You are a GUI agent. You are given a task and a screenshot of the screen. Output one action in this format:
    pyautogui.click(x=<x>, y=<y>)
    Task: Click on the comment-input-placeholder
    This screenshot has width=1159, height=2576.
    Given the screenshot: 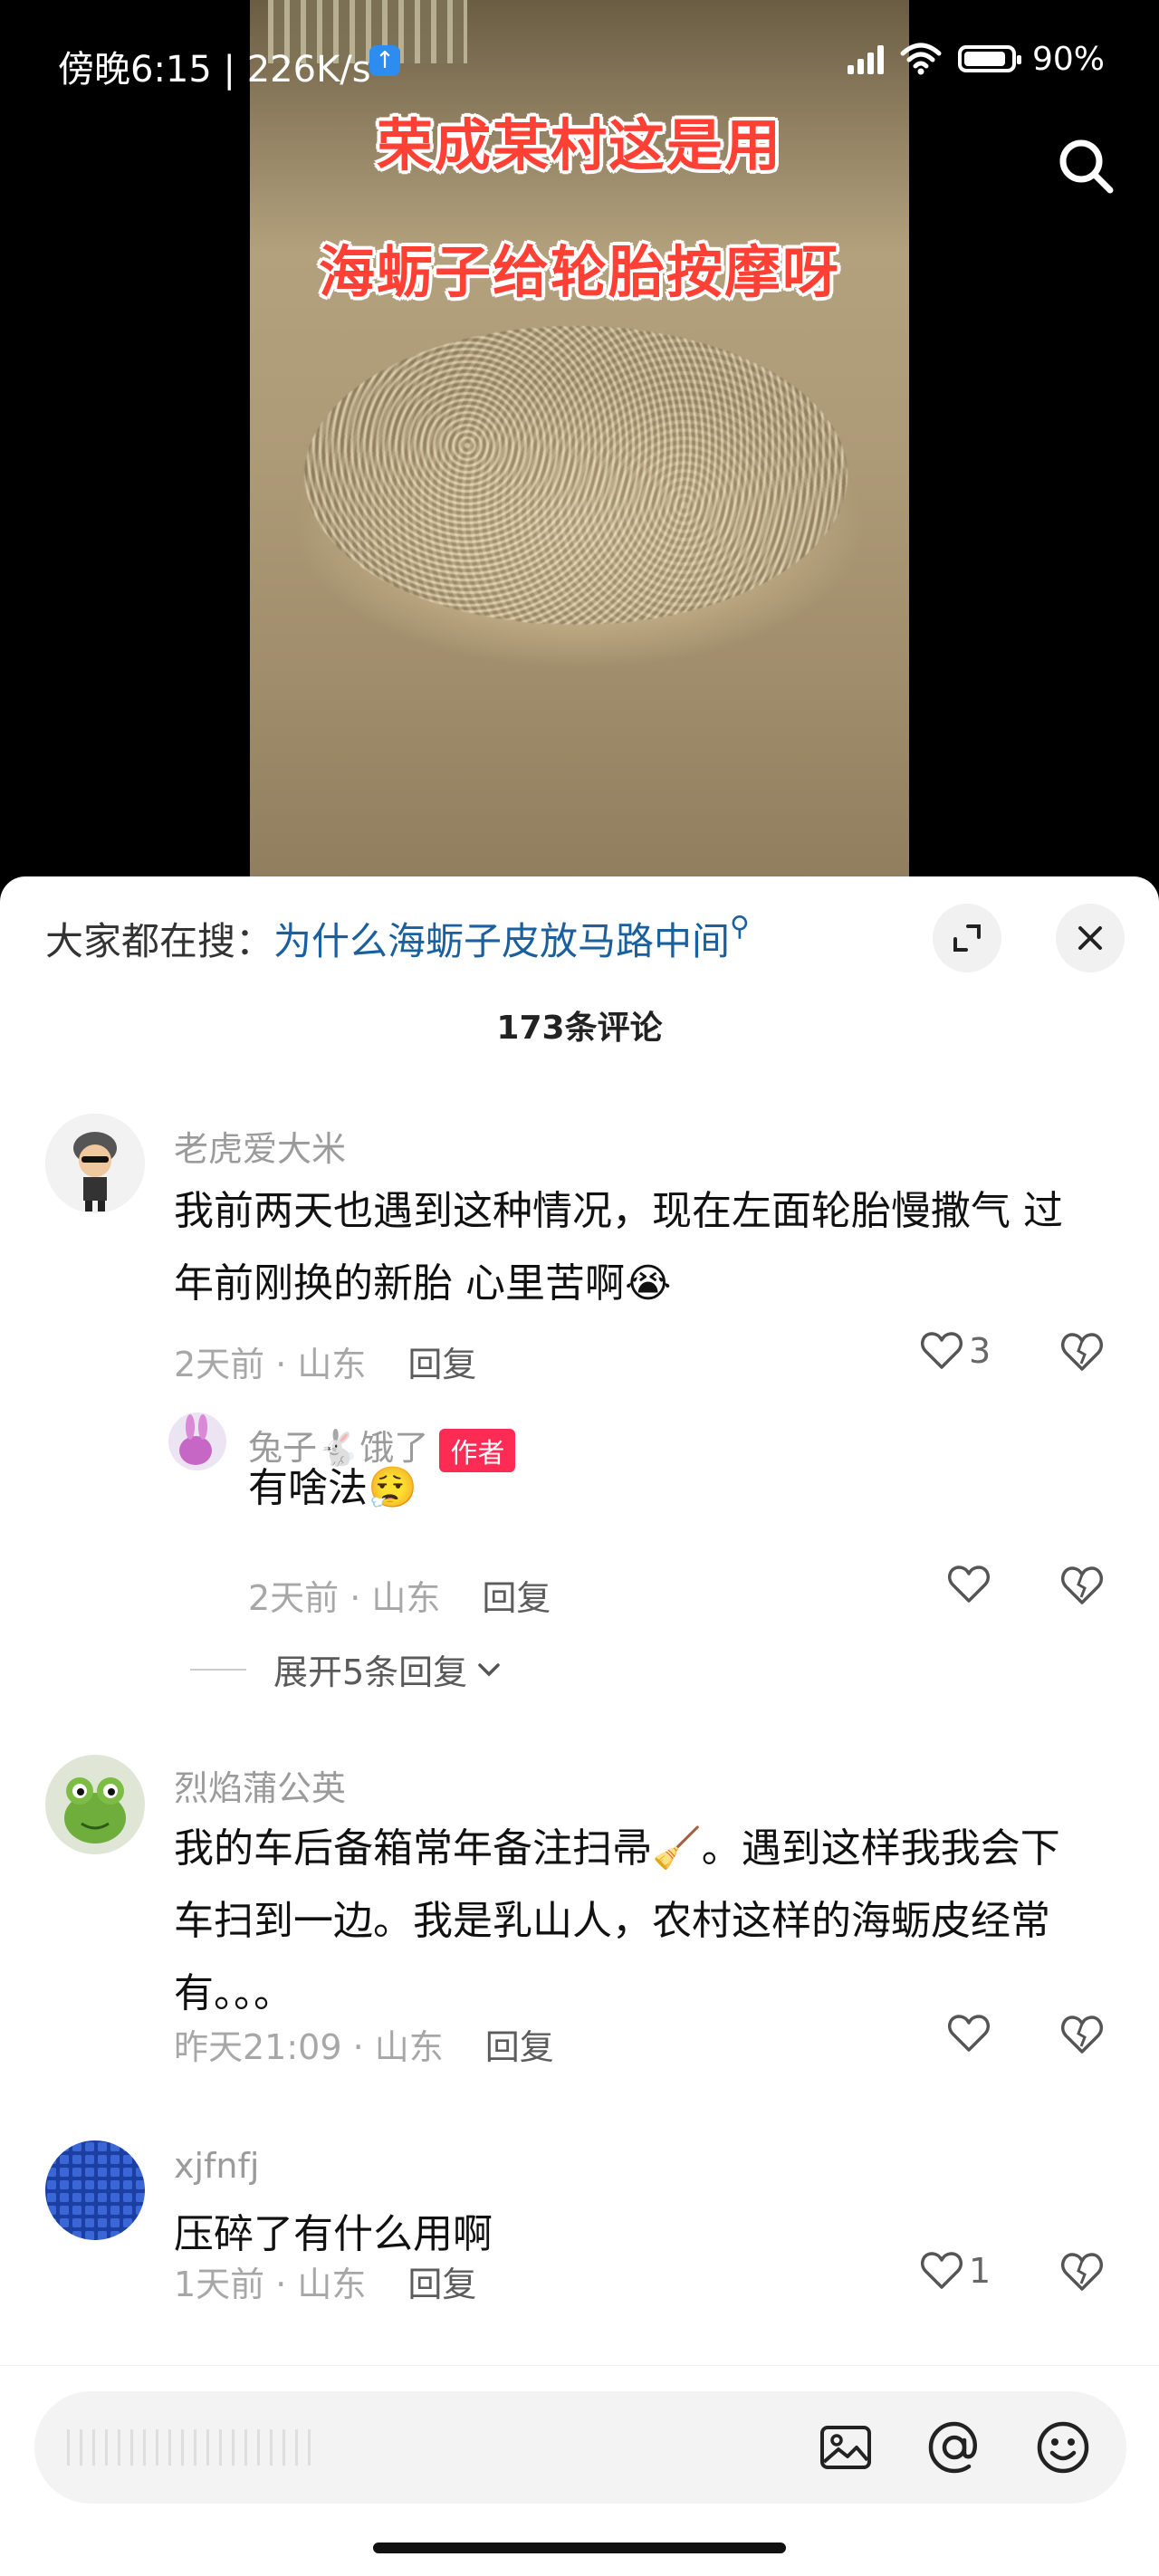 What is the action you would take?
    pyautogui.click(x=189, y=2451)
    